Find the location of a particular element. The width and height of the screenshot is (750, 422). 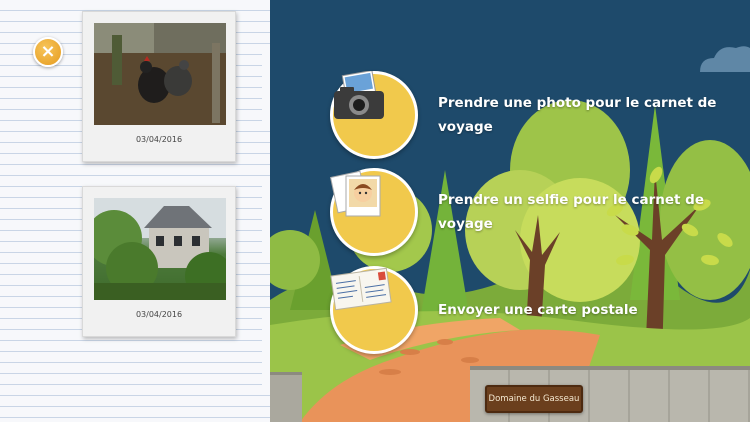

postcard-button is located at coordinates (374, 310).